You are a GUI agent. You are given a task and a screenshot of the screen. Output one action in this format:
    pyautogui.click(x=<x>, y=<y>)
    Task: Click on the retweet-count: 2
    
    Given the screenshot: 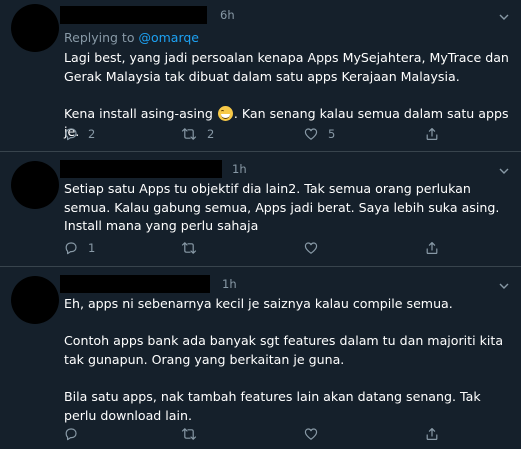 What is the action you would take?
    pyautogui.click(x=211, y=134)
    